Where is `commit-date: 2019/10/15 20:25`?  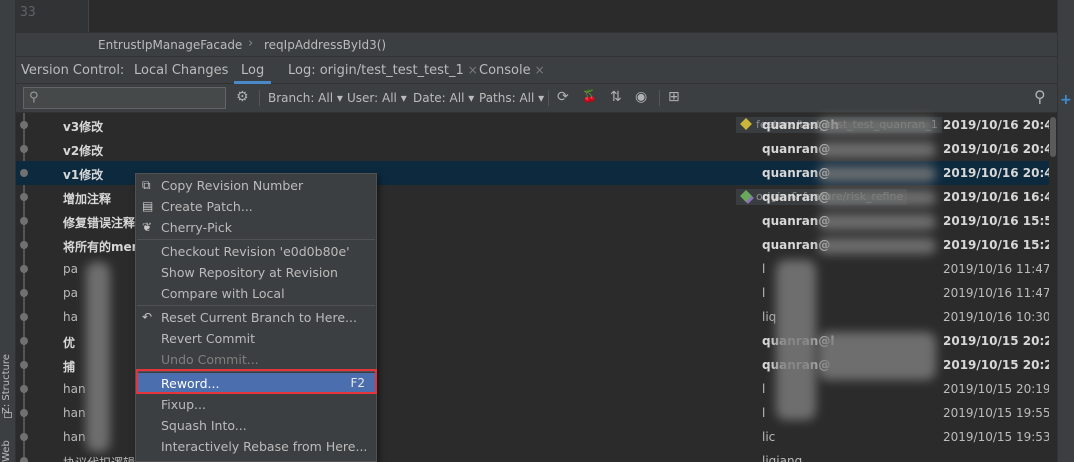
commit-date: 2019/10/15 20:25 is located at coordinates (1000, 365).